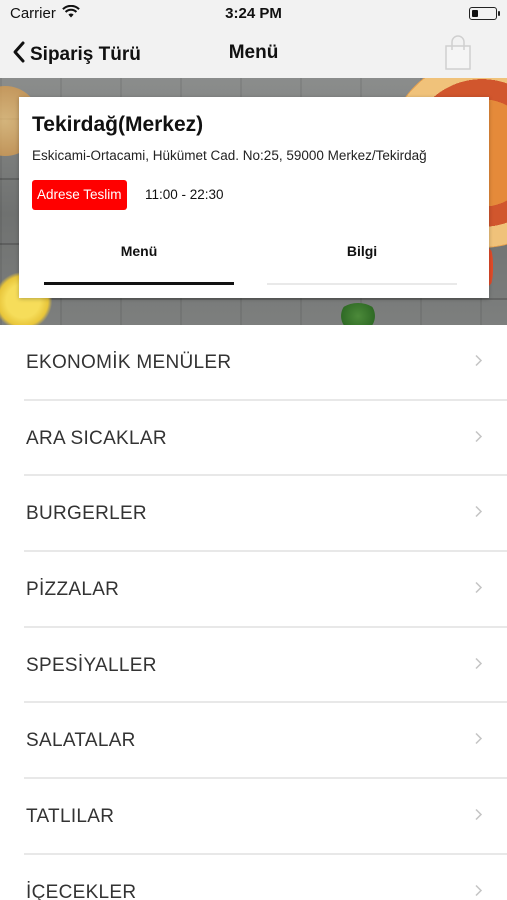 This screenshot has height=900, width=507. Describe the element at coordinates (81, 890) in the screenshot. I see `category-label: İÇECEKLER` at that location.